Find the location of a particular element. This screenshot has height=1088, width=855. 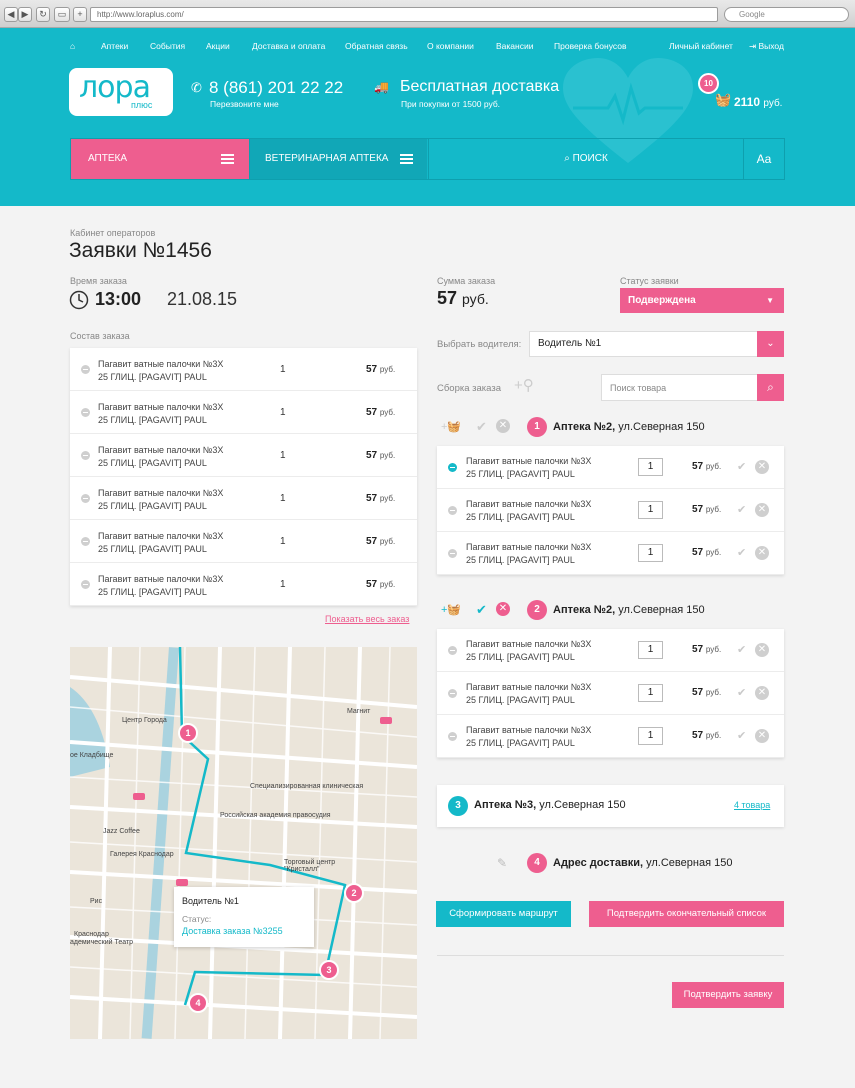

map-pin-4: 4 is located at coordinates (198, 1003).